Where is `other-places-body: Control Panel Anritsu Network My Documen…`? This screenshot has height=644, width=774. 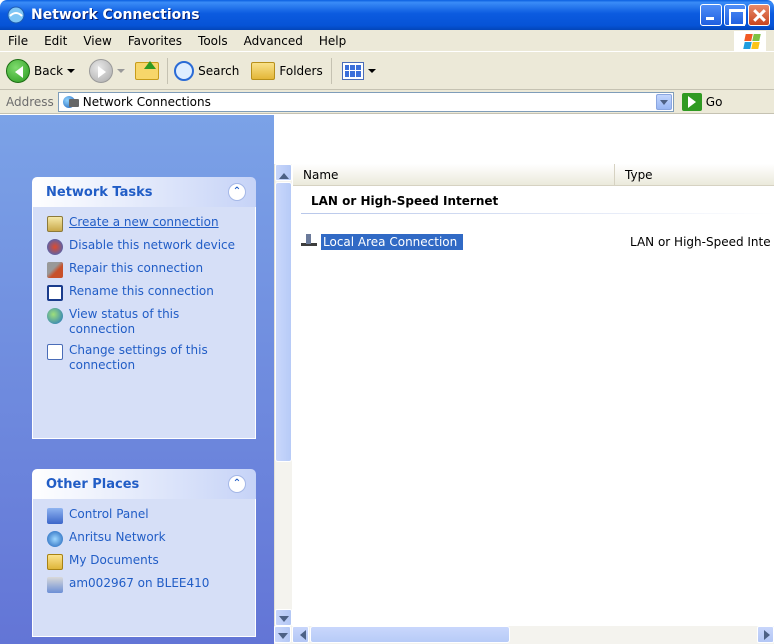
other-places-body: Control Panel Anritsu Network My Documen… is located at coordinates (144, 568).